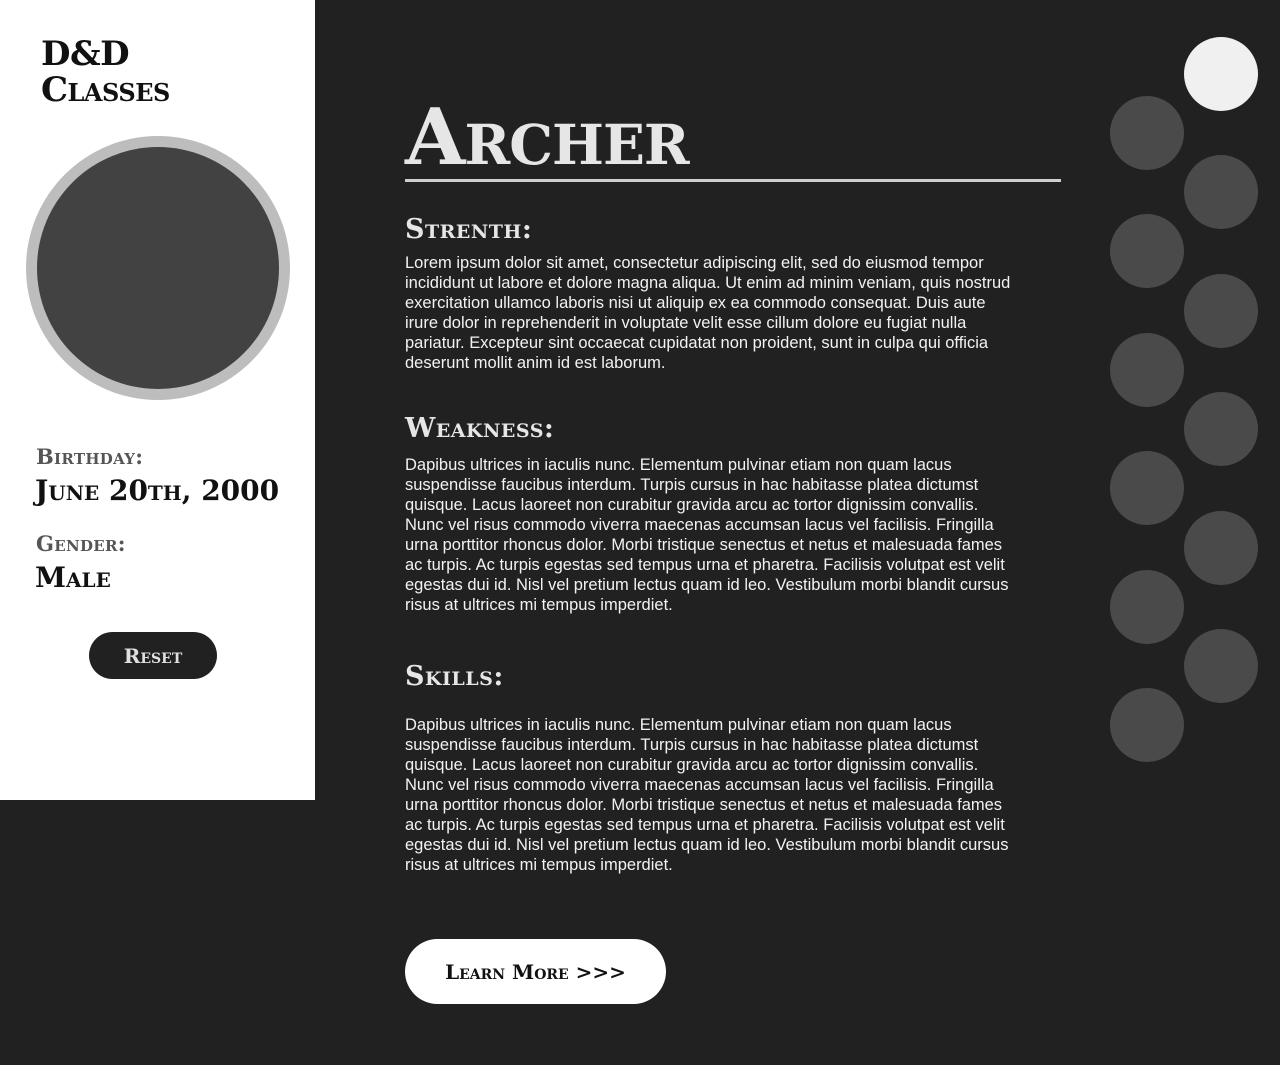 This screenshot has width=1280, height=1065. What do you see at coordinates (469, 229) in the screenshot?
I see `strength-heading: Strenth:` at bounding box center [469, 229].